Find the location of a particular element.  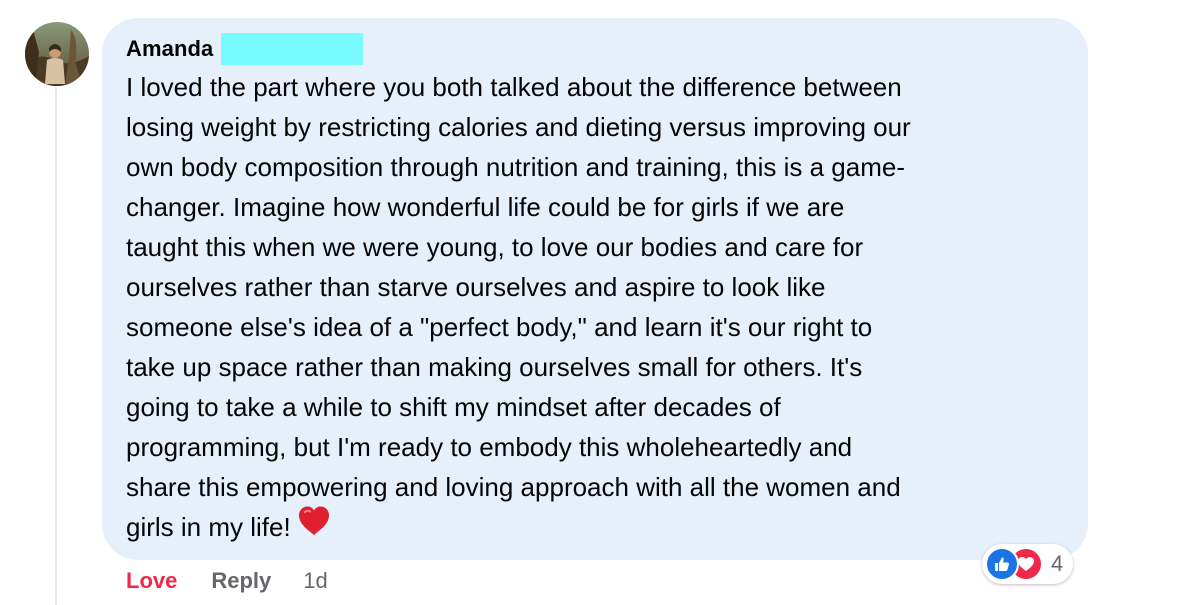

love-button: Love is located at coordinates (151, 581).